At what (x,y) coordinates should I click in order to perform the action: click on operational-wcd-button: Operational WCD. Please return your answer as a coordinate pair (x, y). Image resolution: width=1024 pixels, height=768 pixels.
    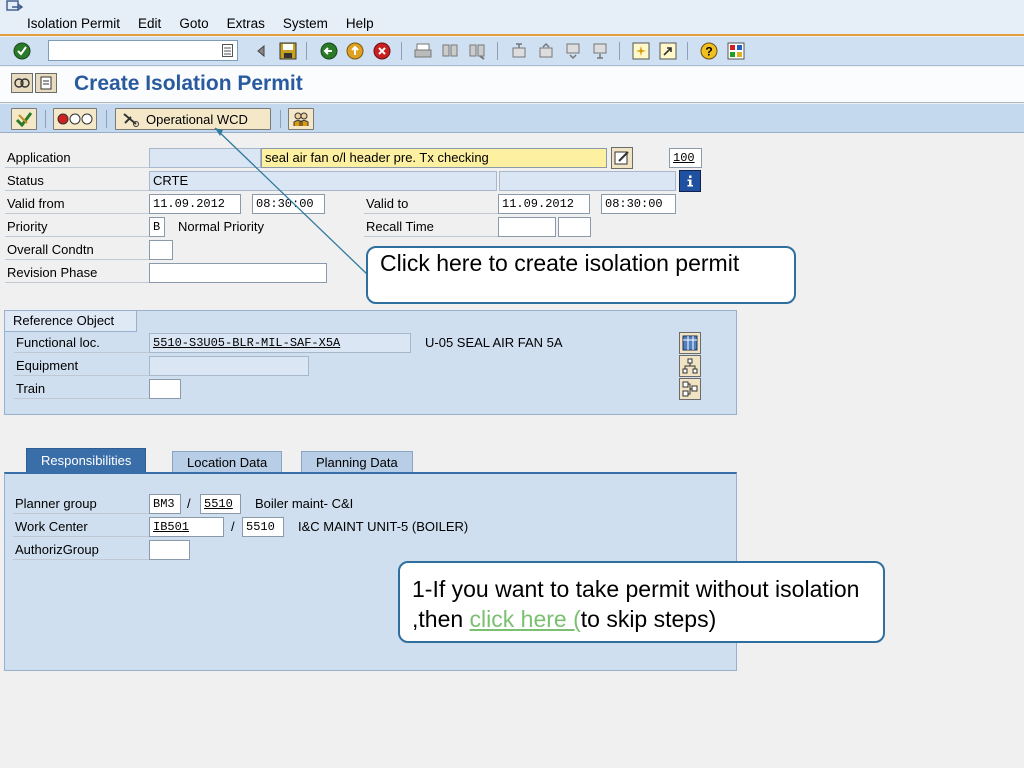
    Looking at the image, I should click on (193, 119).